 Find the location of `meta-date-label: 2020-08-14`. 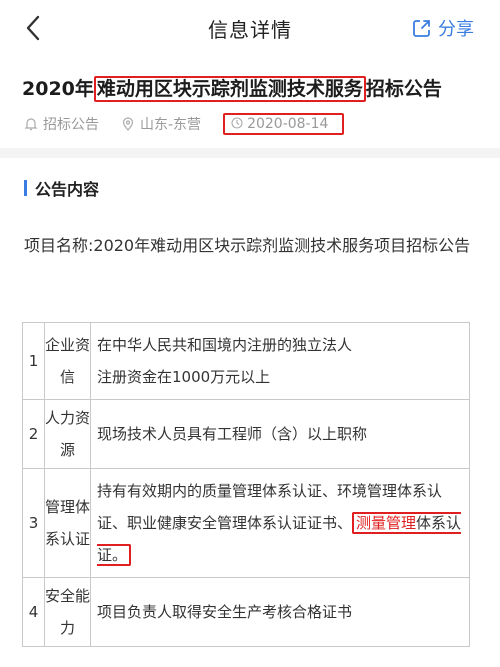

meta-date-label: 2020-08-14 is located at coordinates (288, 124).